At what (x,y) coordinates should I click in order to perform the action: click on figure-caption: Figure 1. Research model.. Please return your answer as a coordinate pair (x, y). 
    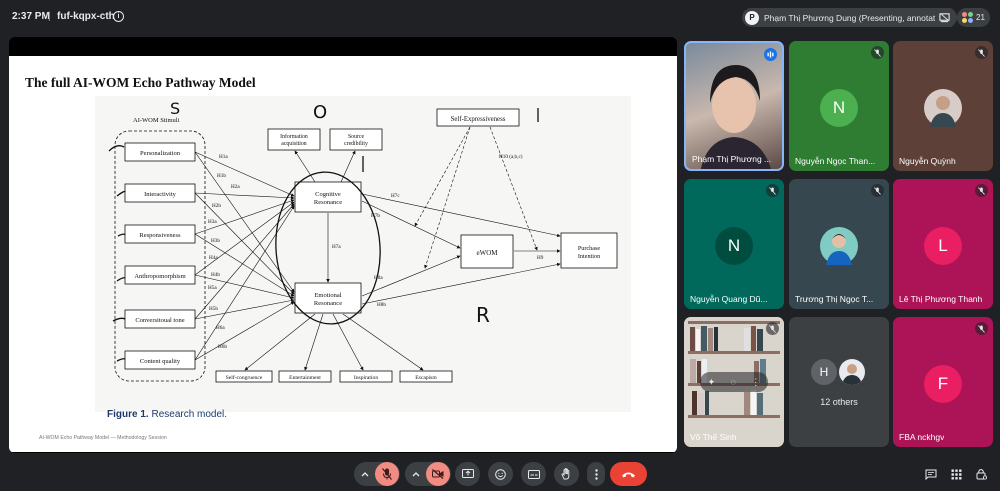
    Looking at the image, I should click on (167, 414).